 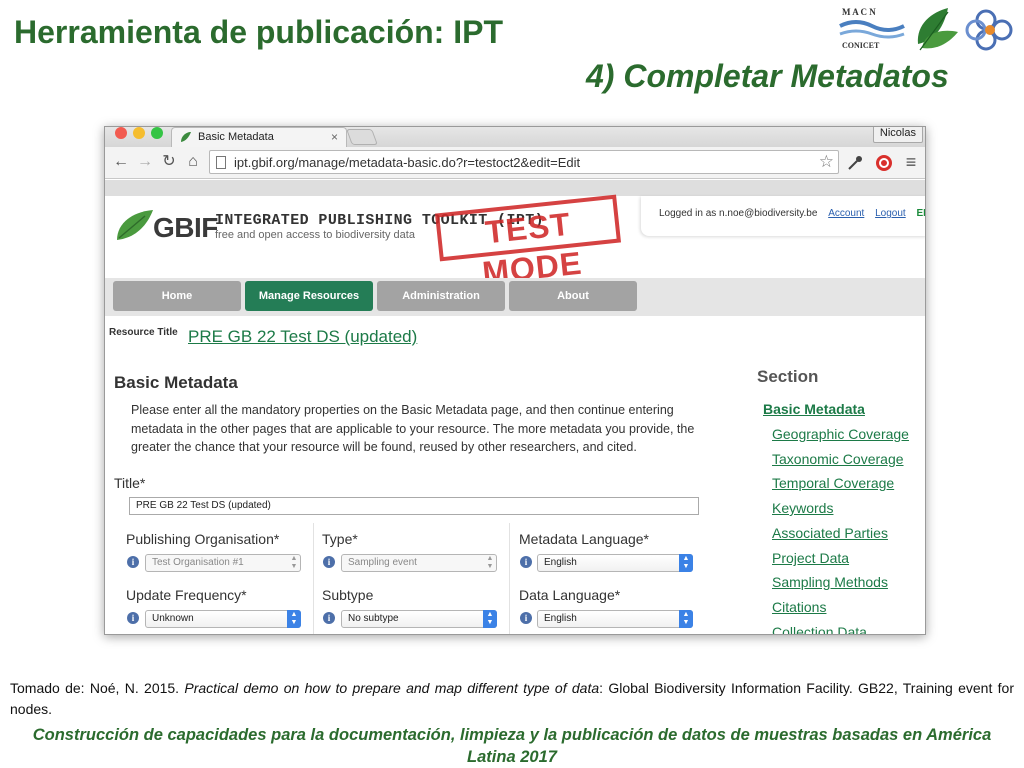 What do you see at coordinates (177, 296) in the screenshot?
I see `nav-tab-home: Home` at bounding box center [177, 296].